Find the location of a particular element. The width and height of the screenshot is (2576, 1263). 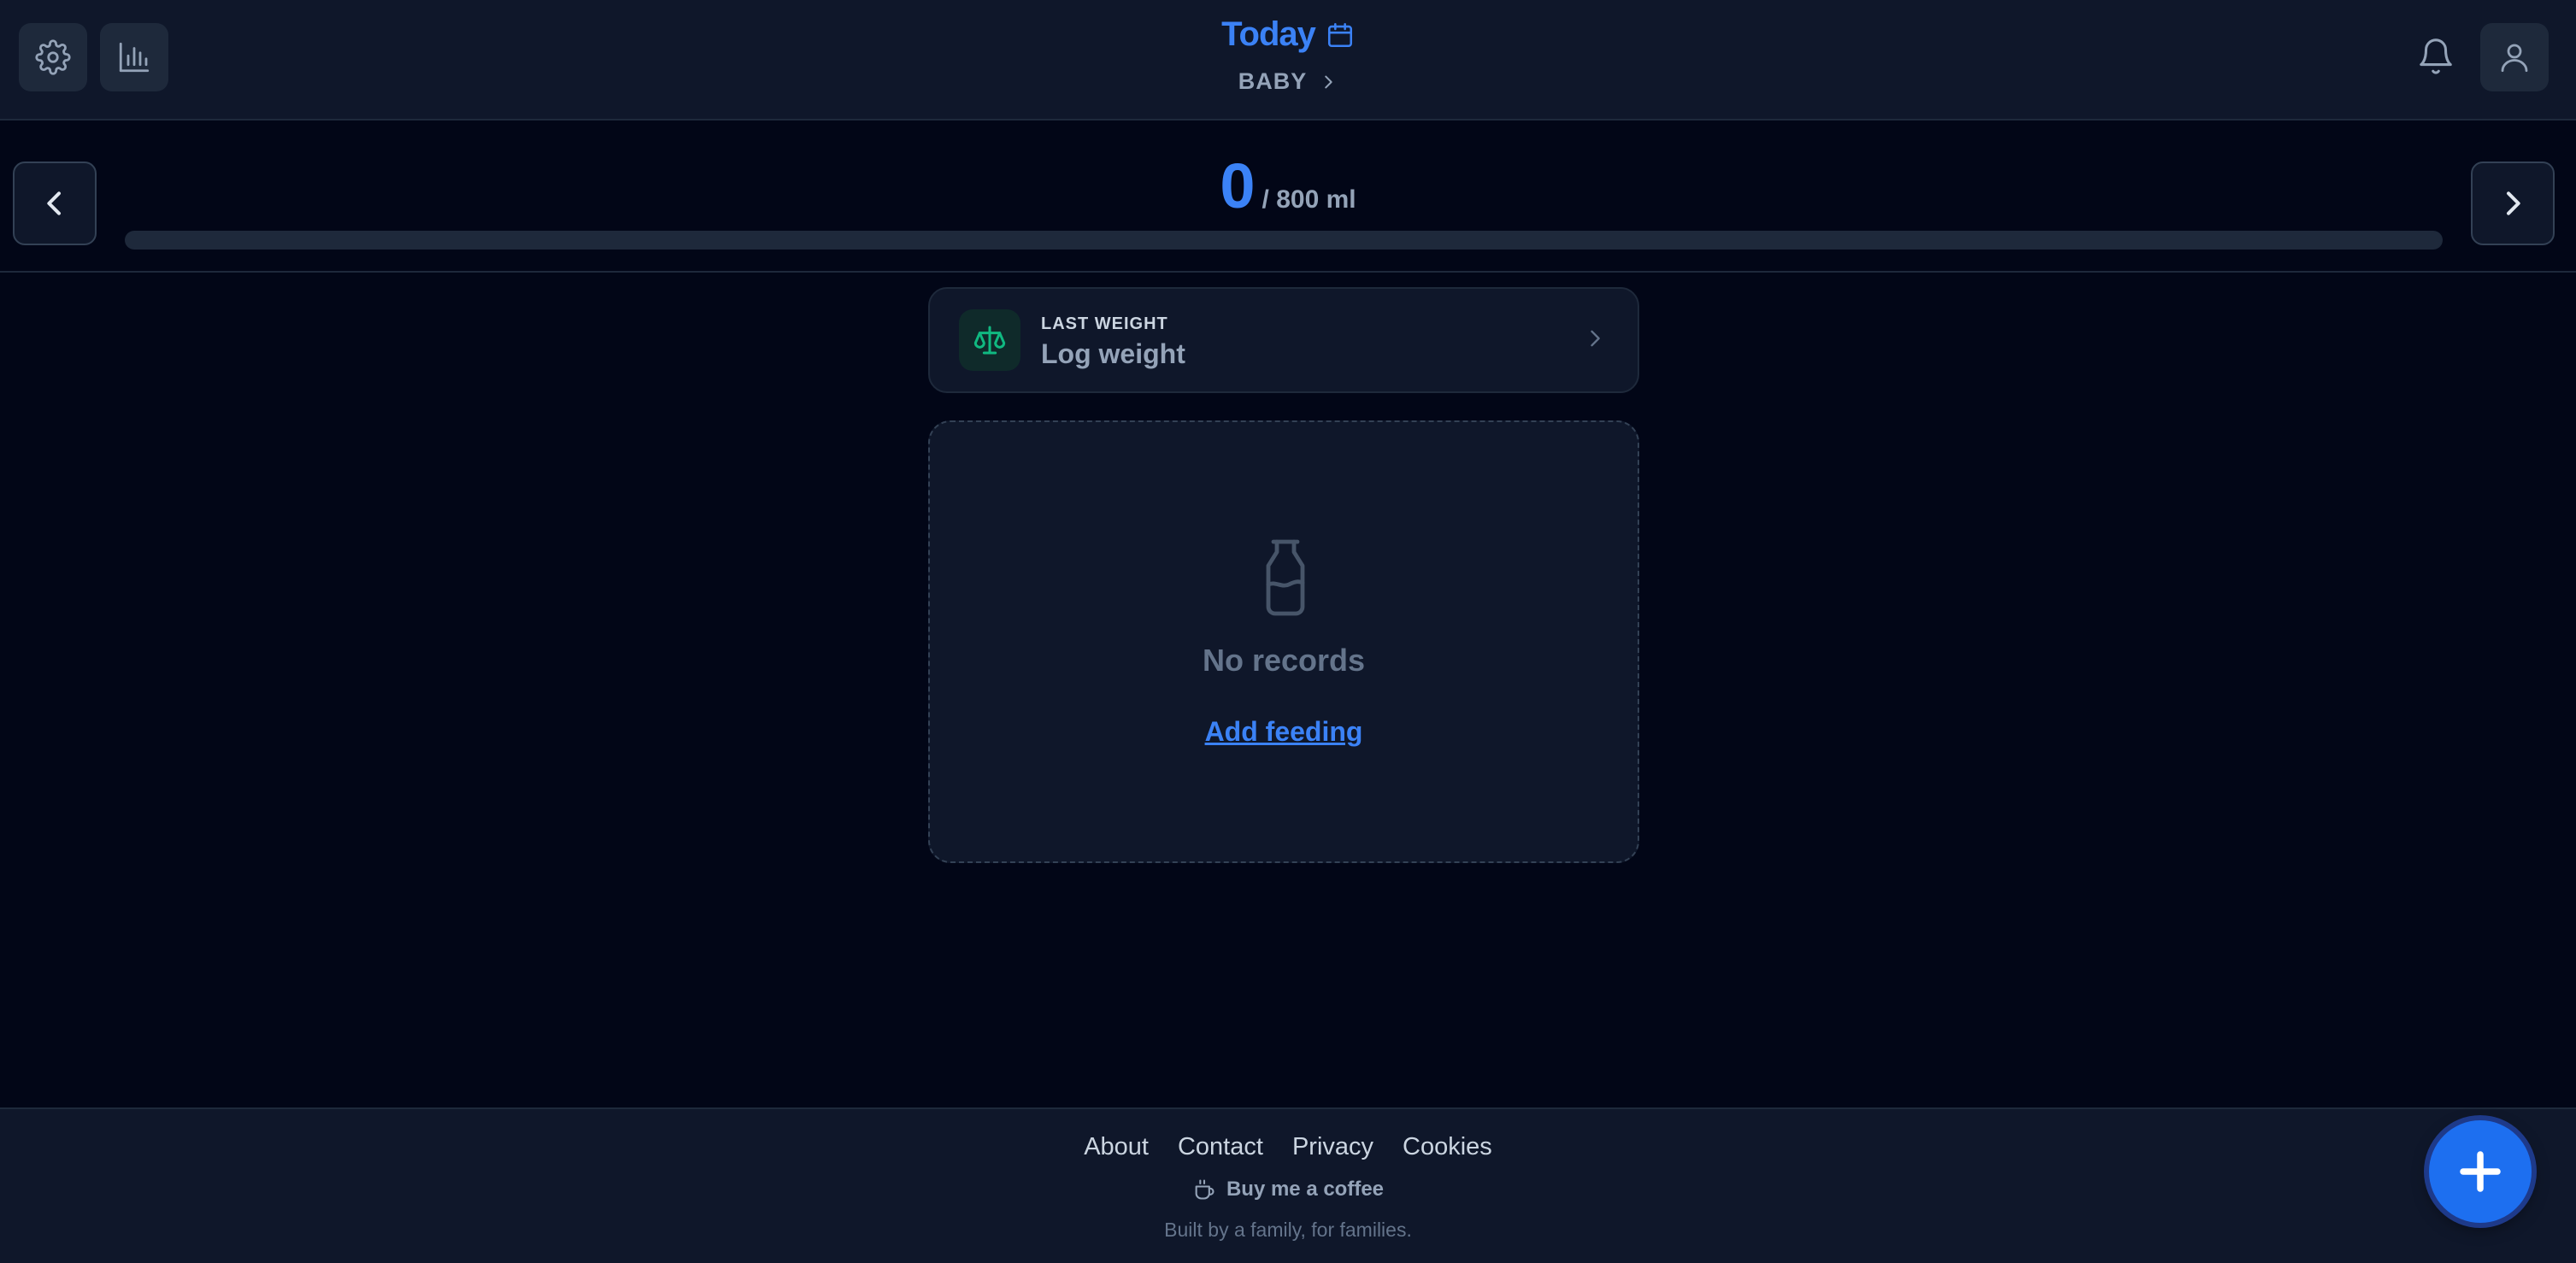

notifications-button is located at coordinates (2436, 56).